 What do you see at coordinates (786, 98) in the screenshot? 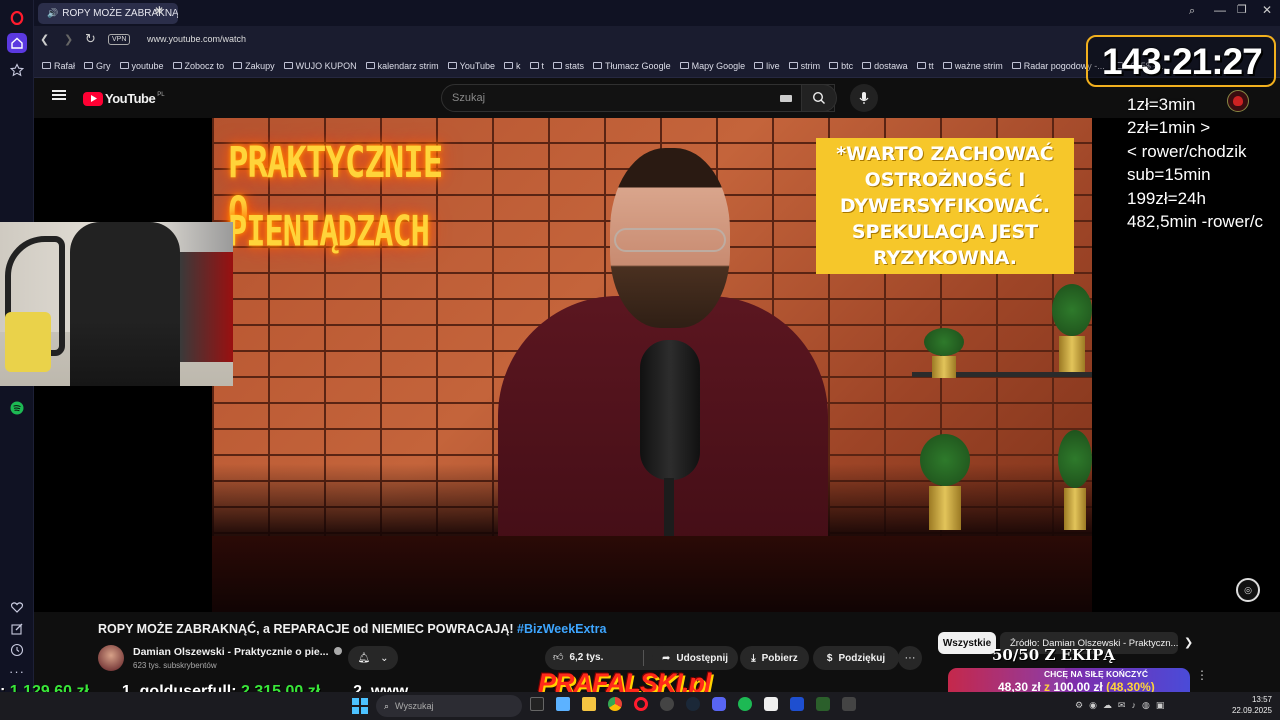
I see `keyboard-icon` at bounding box center [786, 98].